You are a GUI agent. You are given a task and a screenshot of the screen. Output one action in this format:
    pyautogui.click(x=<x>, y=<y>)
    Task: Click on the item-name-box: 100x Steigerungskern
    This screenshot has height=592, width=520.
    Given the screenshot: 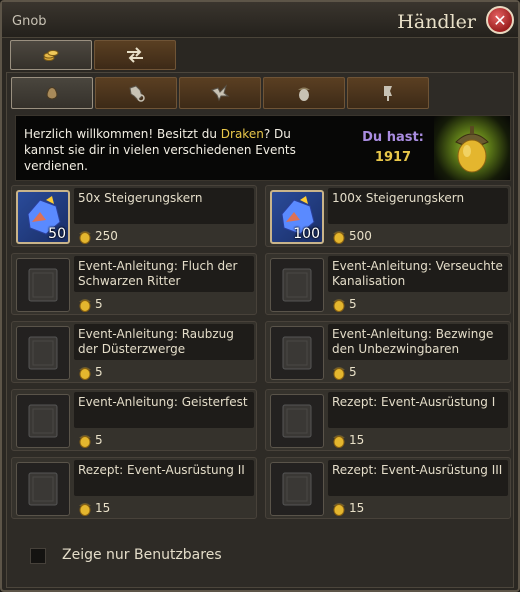 What is the action you would take?
    pyautogui.click(x=418, y=206)
    